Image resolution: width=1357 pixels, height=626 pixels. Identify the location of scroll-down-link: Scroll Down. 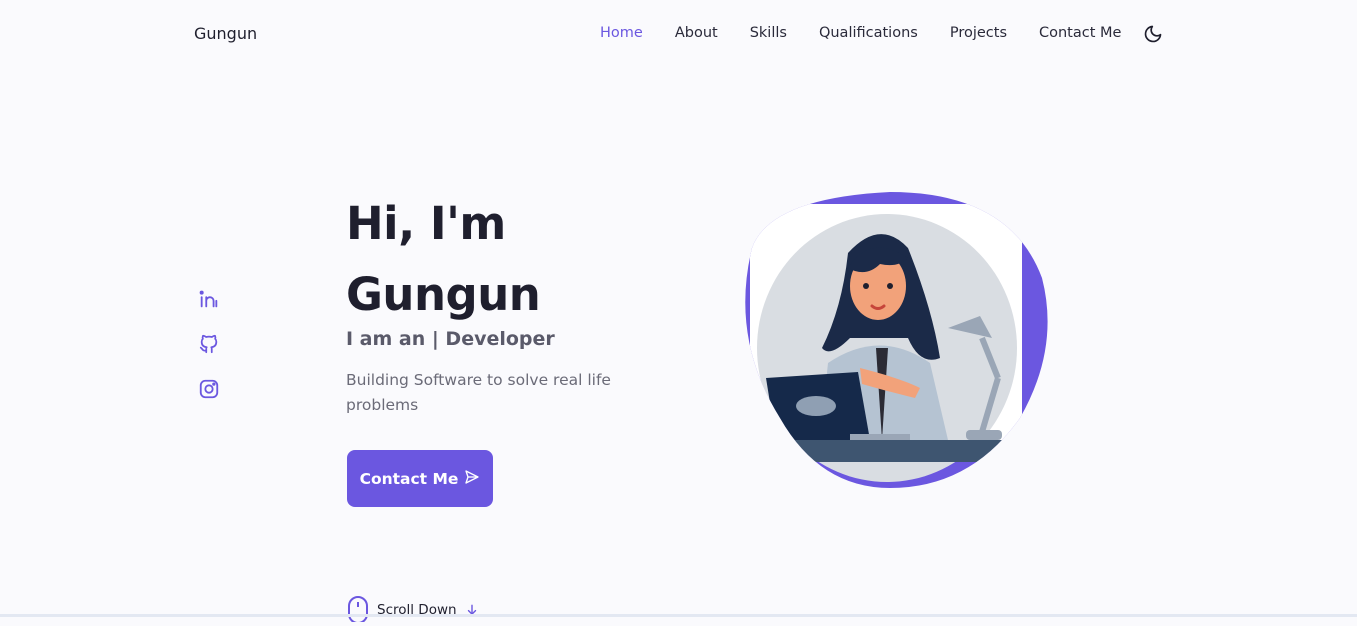
(413, 611).